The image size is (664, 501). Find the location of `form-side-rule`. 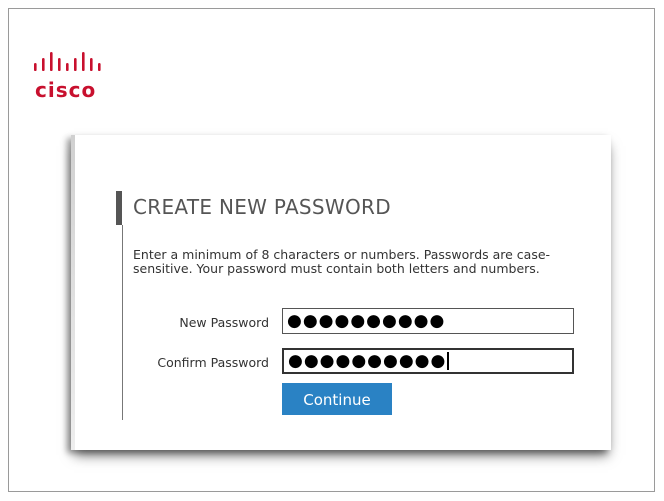

form-side-rule is located at coordinates (122, 322).